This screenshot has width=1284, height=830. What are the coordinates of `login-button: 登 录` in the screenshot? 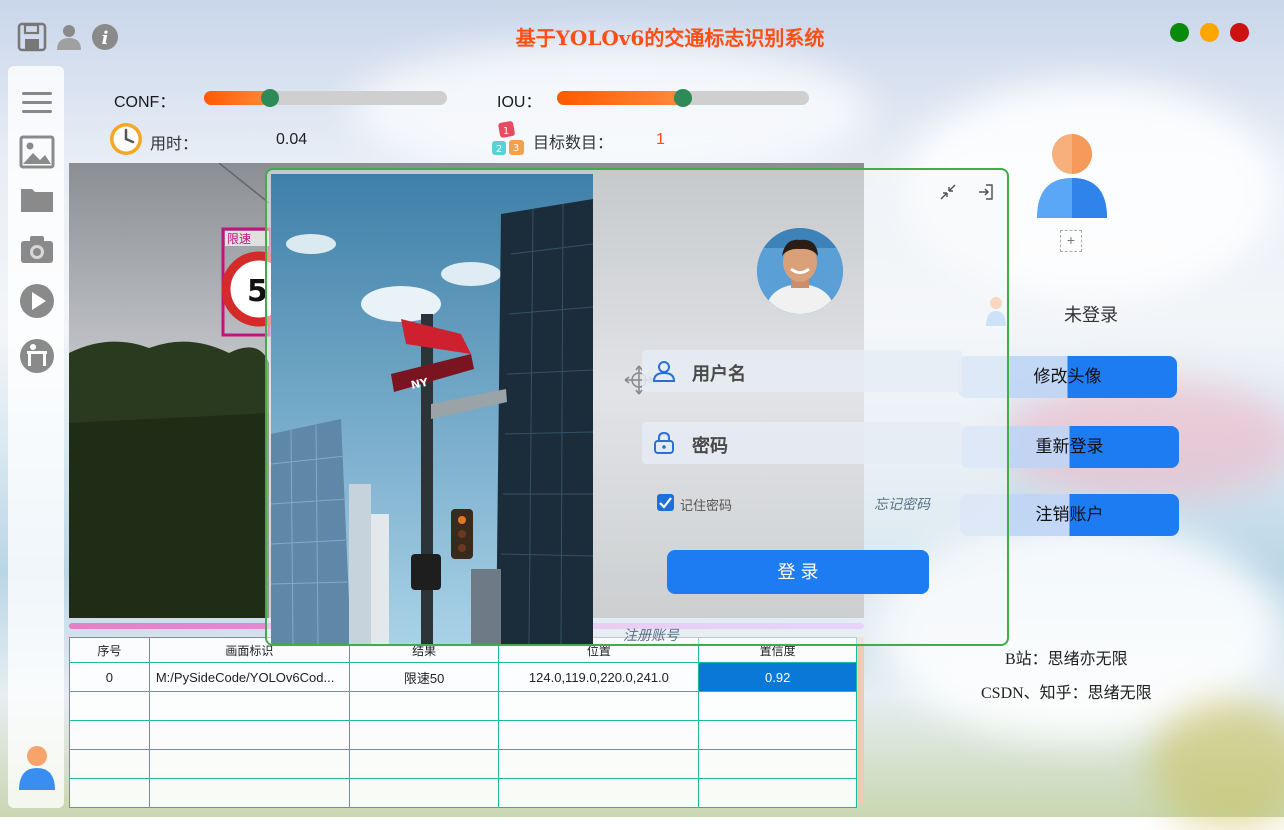 It's located at (798, 572).